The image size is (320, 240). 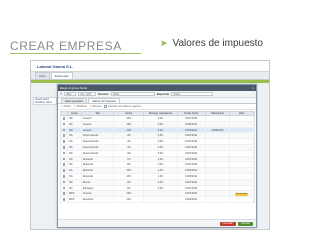 I want to click on delete-button: × Eliminar, so click(x=96, y=106).